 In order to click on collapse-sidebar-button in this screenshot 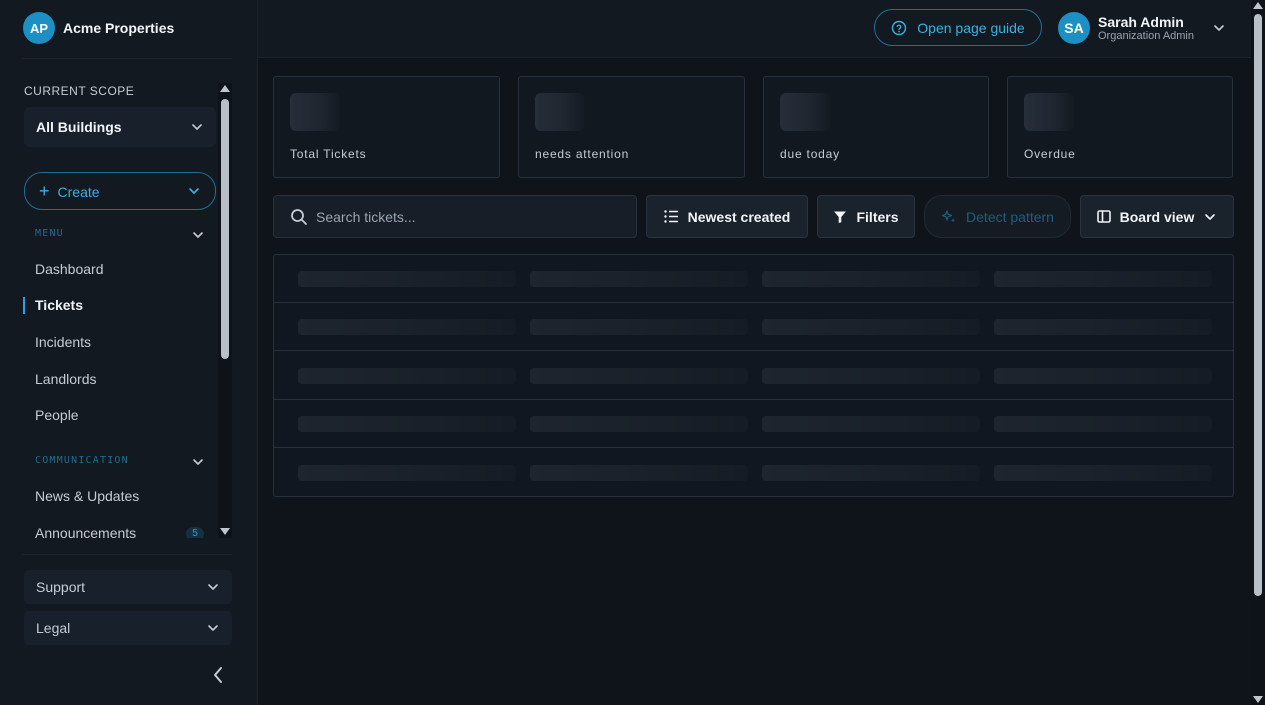, I will do `click(218, 675)`.